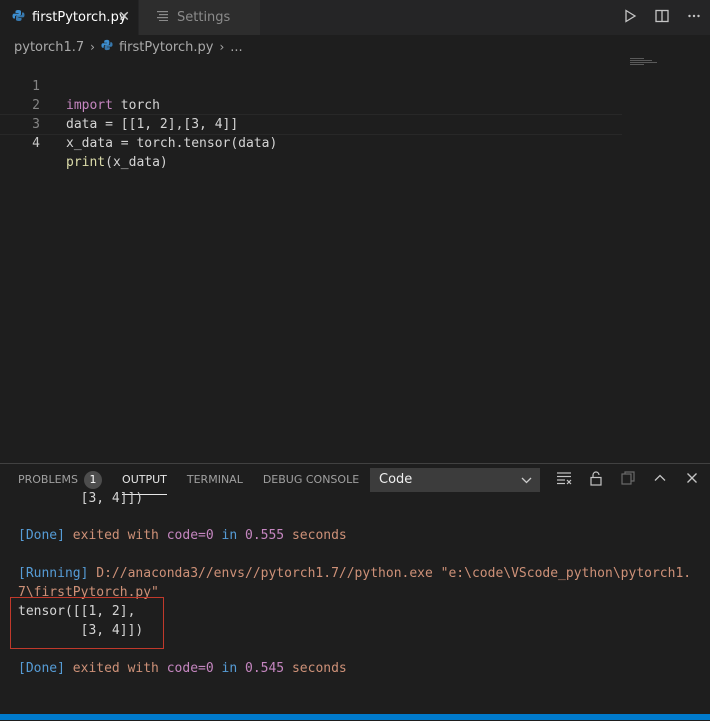 Image resolution: width=710 pixels, height=721 pixels. I want to click on tab-label: DEBUG CONSOLE, so click(311, 479).